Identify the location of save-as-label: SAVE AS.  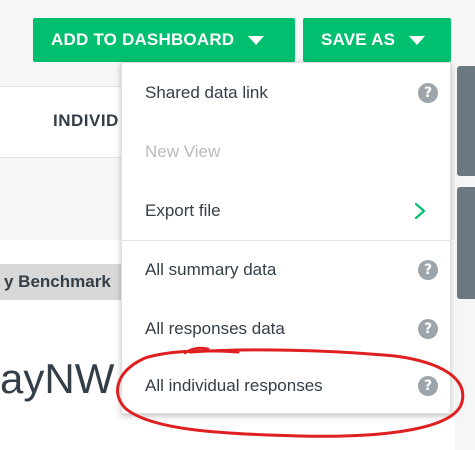
(358, 39).